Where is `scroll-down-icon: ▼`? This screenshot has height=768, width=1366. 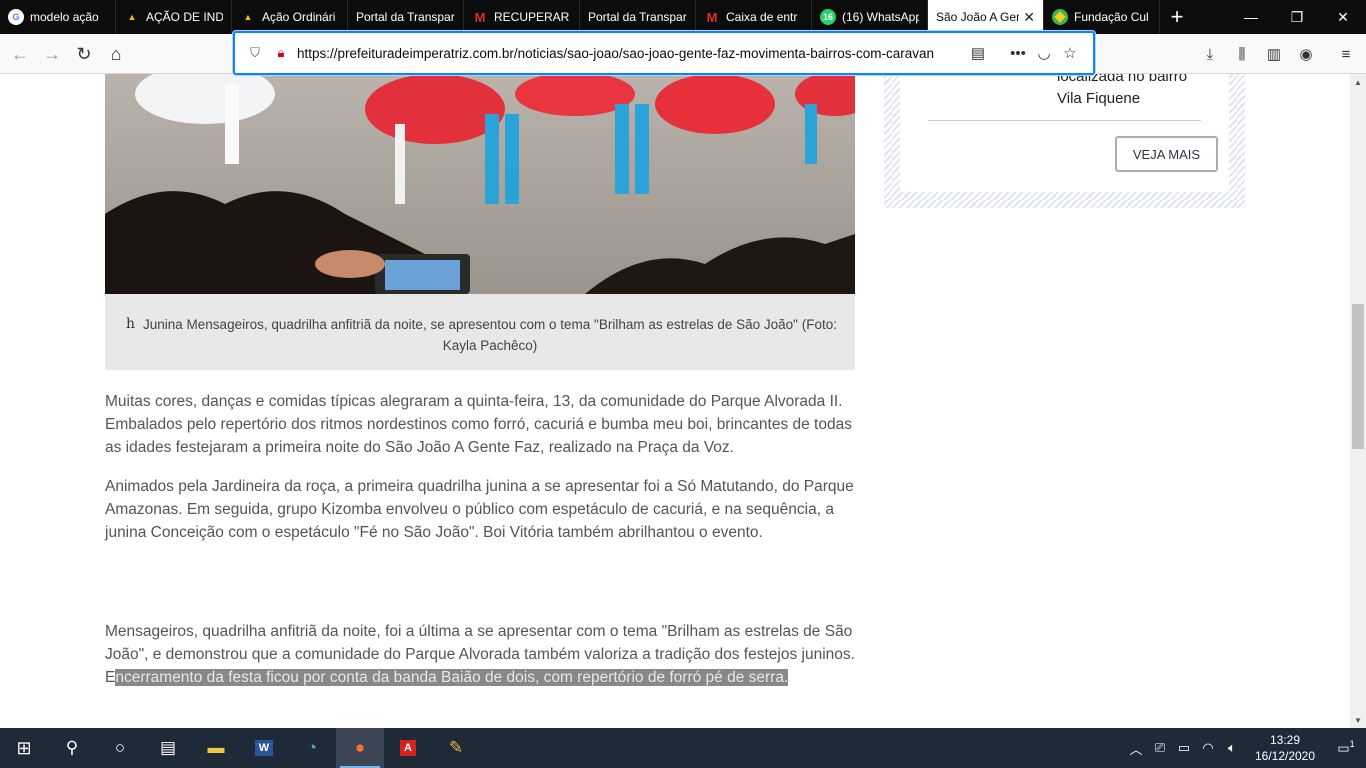
scroll-down-icon: ▼ is located at coordinates (1358, 720).